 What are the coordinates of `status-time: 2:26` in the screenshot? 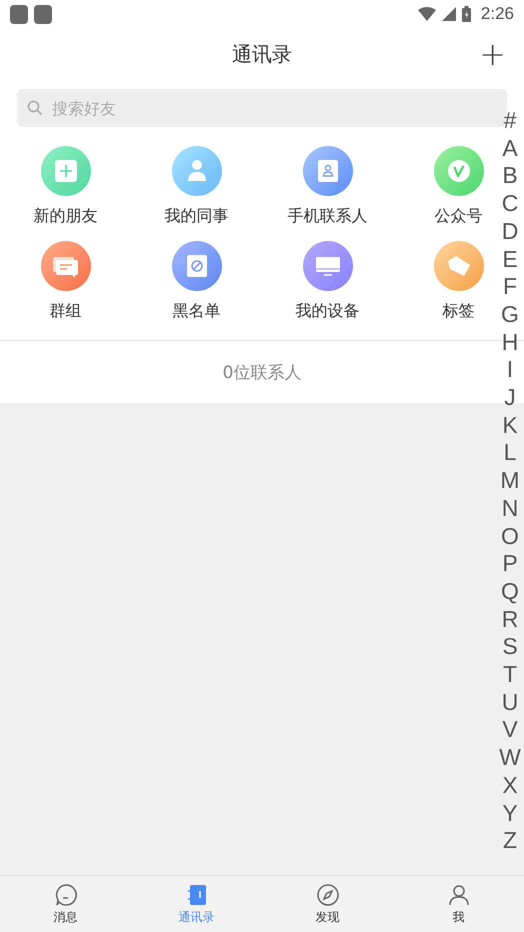 It's located at (497, 14).